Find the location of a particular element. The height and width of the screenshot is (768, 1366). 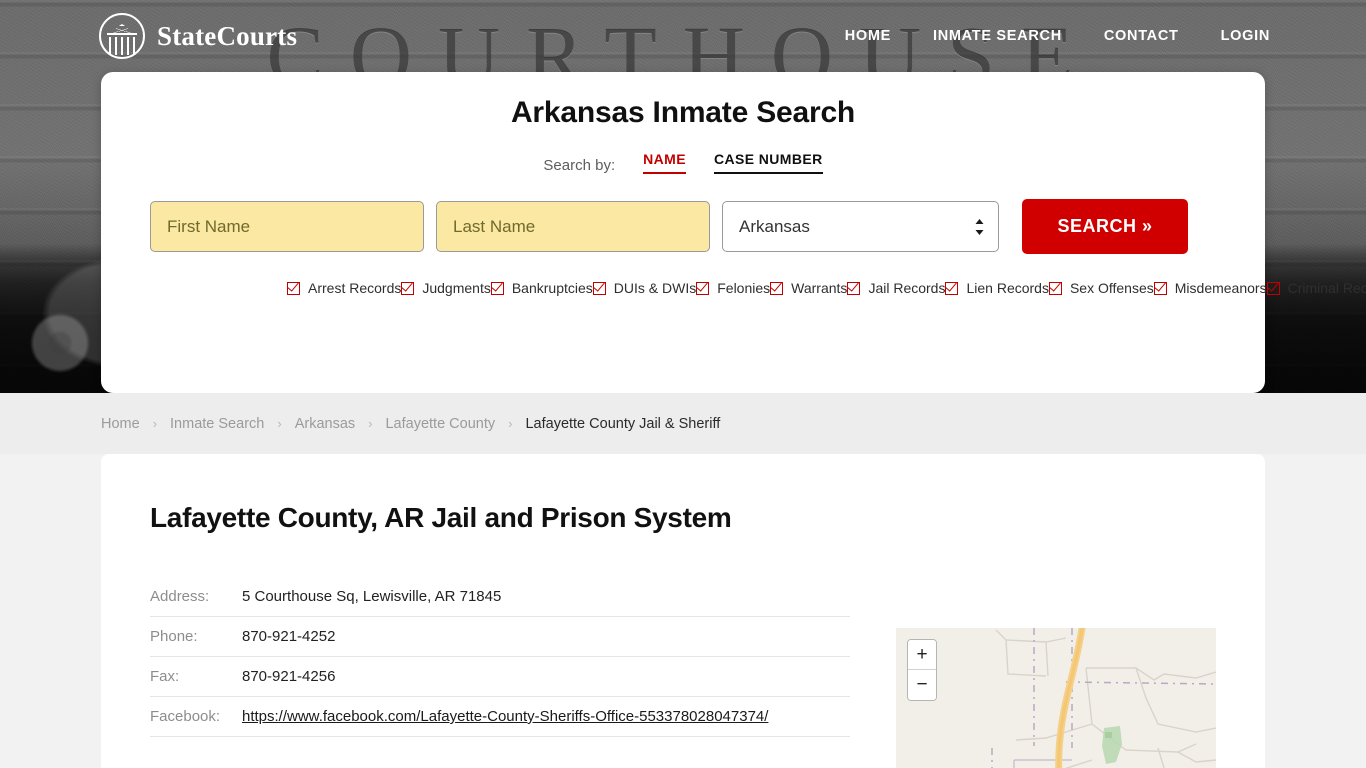

map-tiles is located at coordinates (1056, 698).